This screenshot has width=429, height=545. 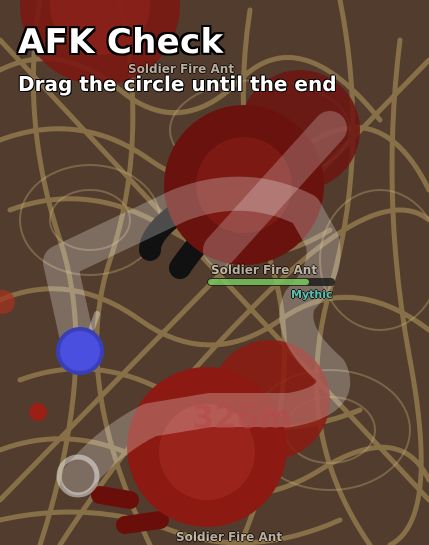 I want to click on mob-rarity: Mythic, so click(x=312, y=294).